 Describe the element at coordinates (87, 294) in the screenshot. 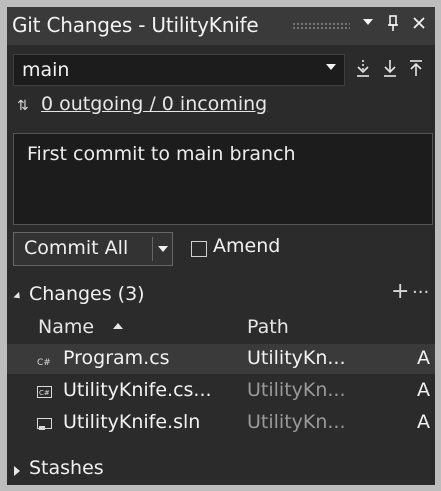

I see `changes-header: Changes (3)` at that location.